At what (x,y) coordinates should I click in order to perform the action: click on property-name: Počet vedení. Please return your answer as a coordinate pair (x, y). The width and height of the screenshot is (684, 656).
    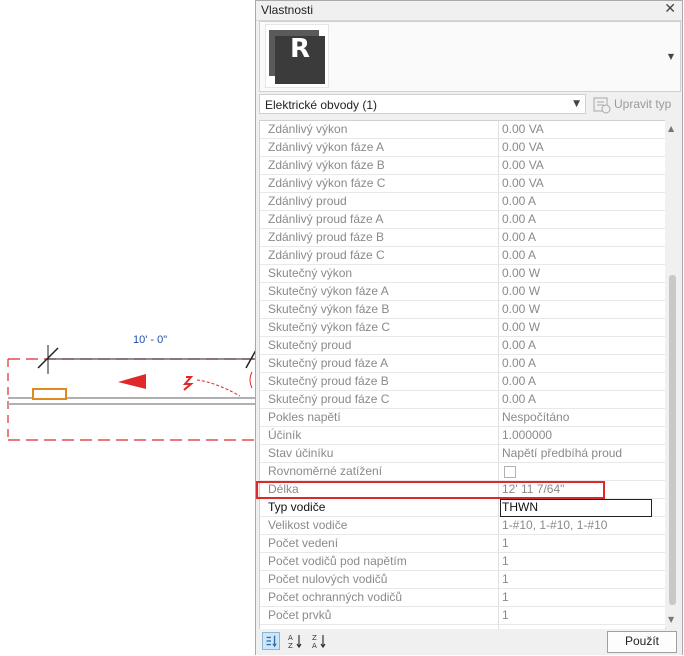
    Looking at the image, I should click on (303, 543).